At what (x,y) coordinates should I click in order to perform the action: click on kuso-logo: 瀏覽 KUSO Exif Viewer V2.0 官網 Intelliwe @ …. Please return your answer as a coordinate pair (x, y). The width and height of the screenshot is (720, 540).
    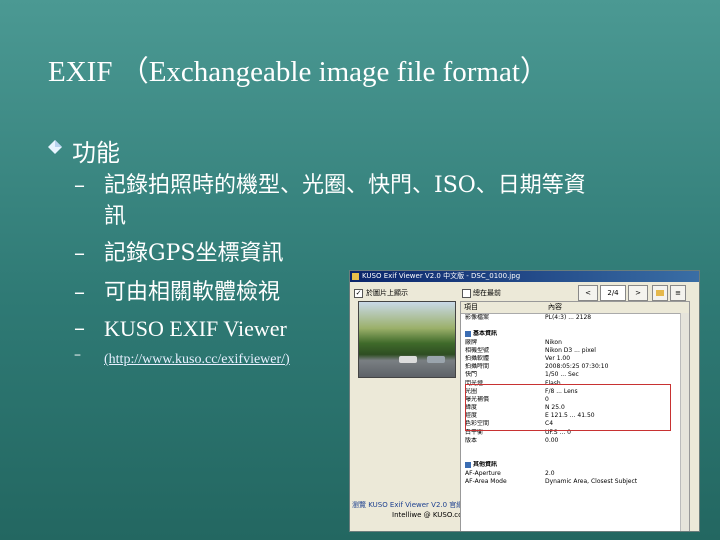
    Looking at the image, I should click on (407, 510).